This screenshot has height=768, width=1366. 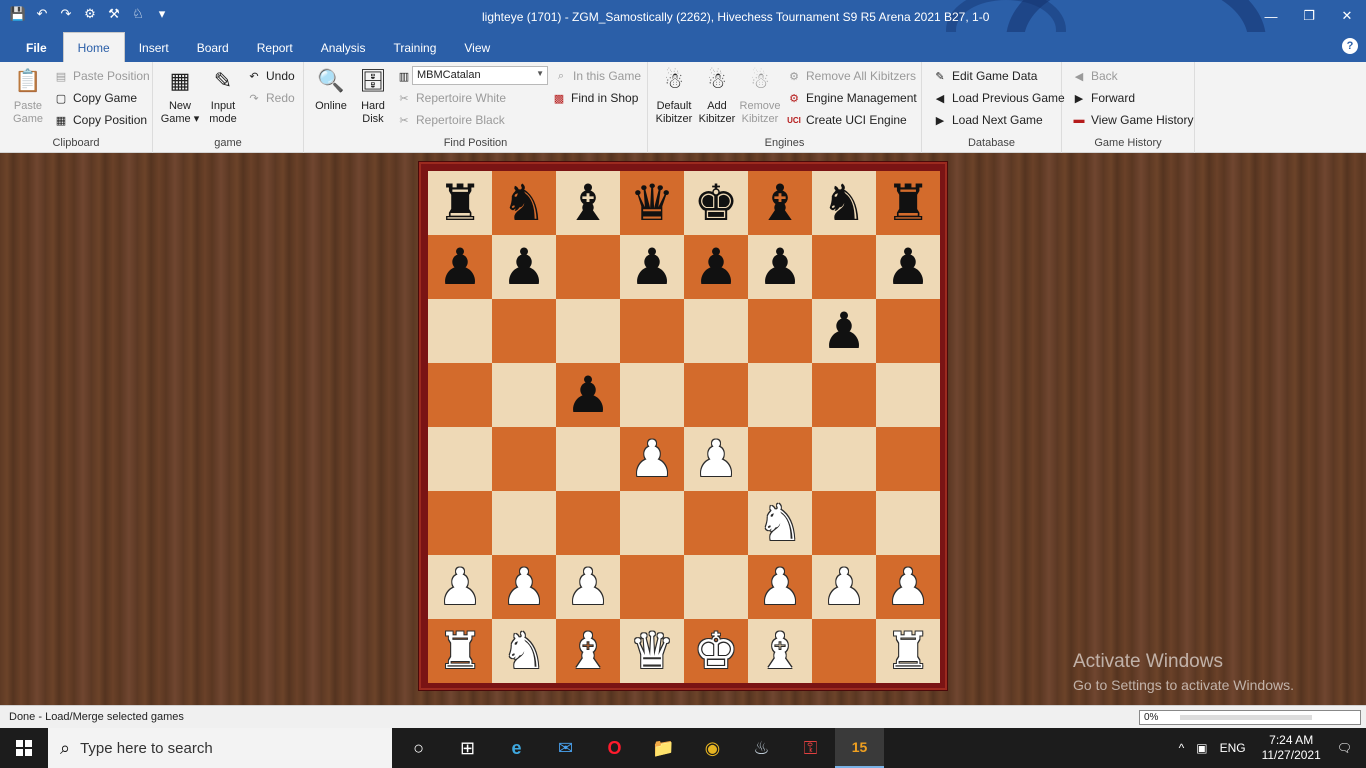 What do you see at coordinates (1133, 120) in the screenshot?
I see `view-game-history-button: ▬ View Game History` at bounding box center [1133, 120].